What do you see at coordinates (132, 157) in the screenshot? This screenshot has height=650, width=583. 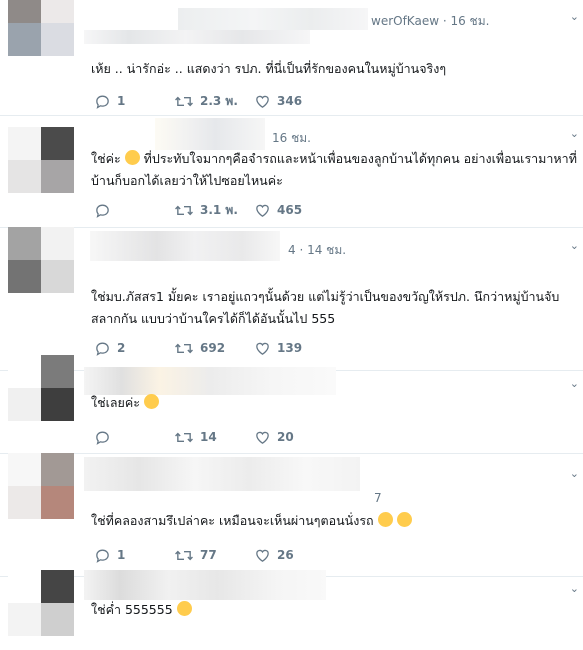 I see `face-with-rolling-eyes-emoji` at bounding box center [132, 157].